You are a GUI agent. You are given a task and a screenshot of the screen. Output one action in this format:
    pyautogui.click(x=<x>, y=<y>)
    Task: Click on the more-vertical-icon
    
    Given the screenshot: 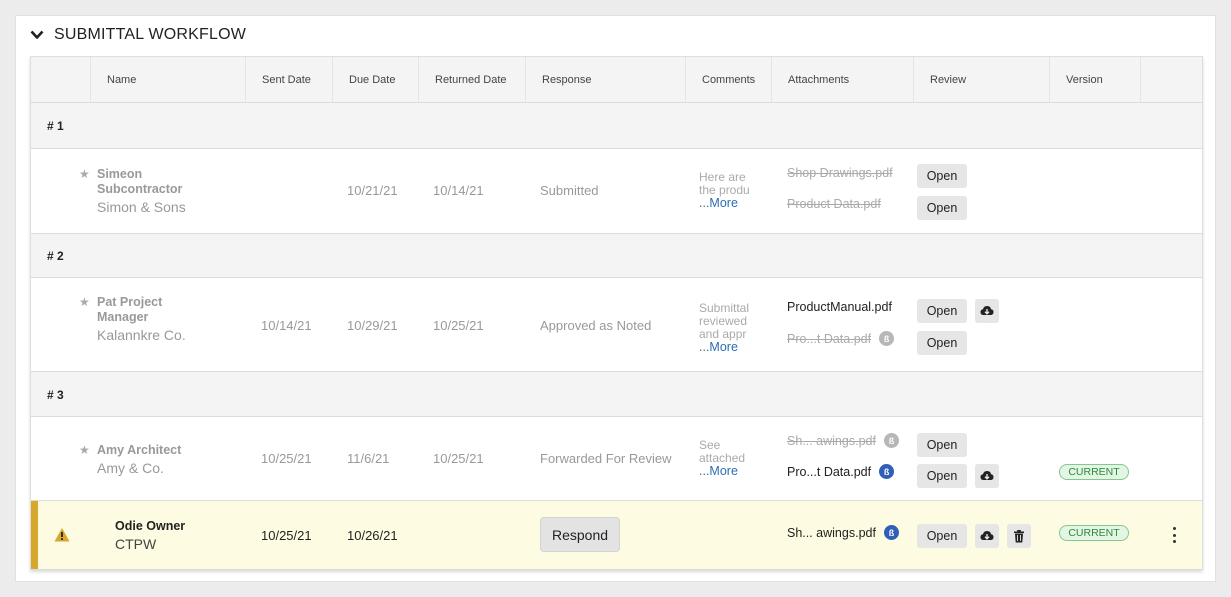 What is the action you would take?
    pyautogui.click(x=1174, y=535)
    